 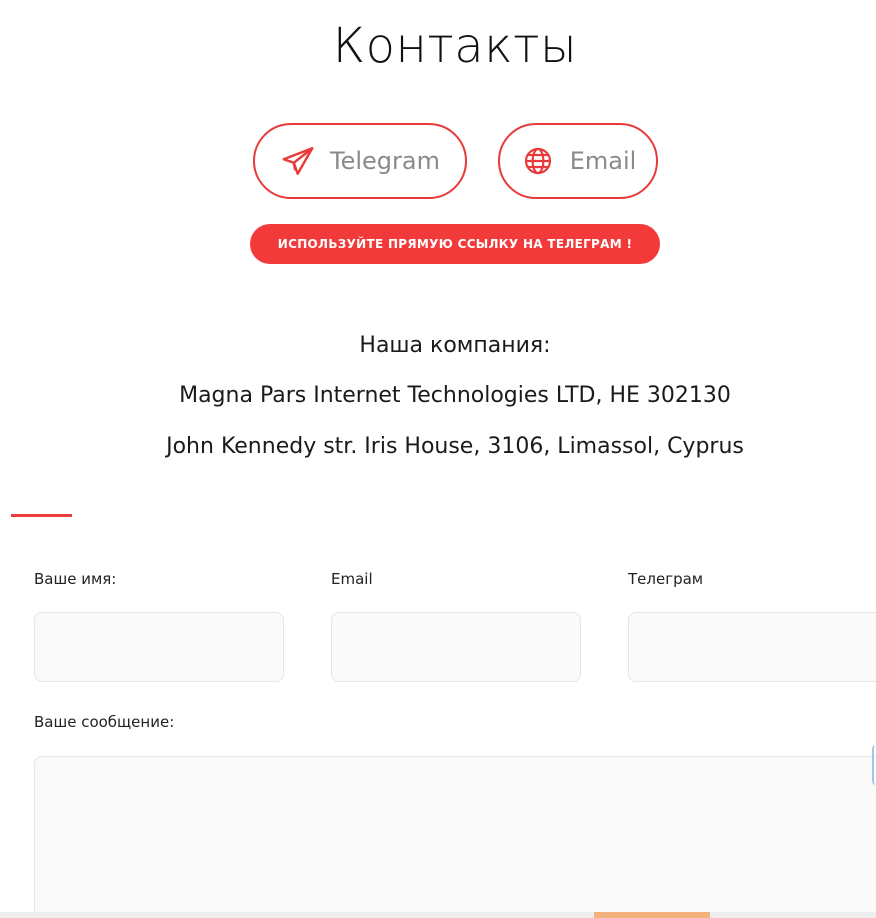 What do you see at coordinates (41, 515) in the screenshot?
I see `section-divider` at bounding box center [41, 515].